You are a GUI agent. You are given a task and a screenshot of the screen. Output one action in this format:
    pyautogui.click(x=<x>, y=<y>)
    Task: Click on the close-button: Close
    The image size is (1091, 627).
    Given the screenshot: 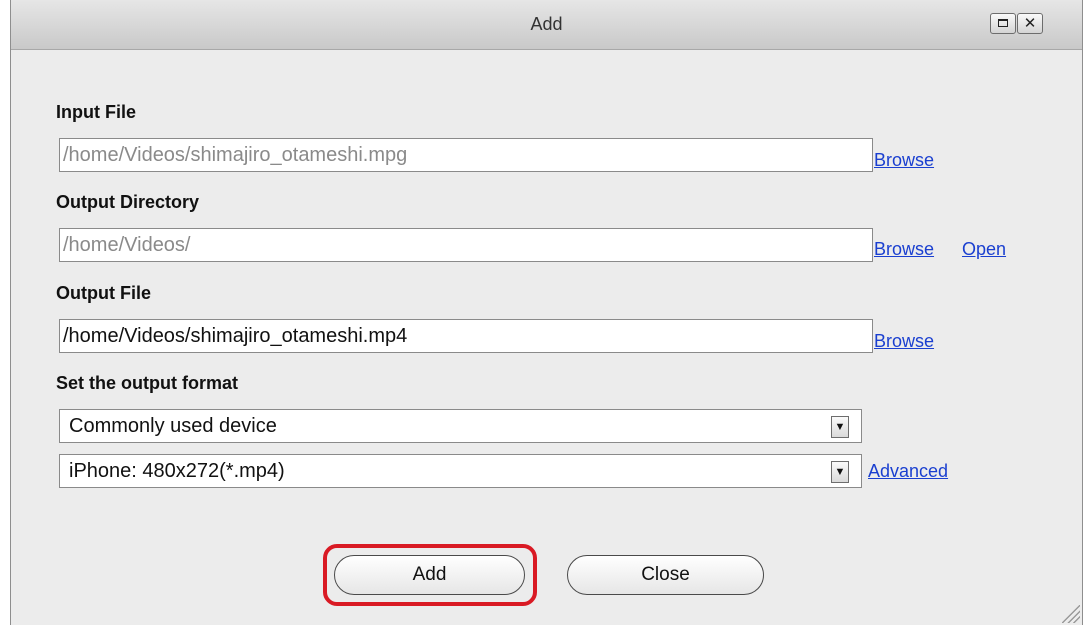 What is the action you would take?
    pyautogui.click(x=665, y=575)
    